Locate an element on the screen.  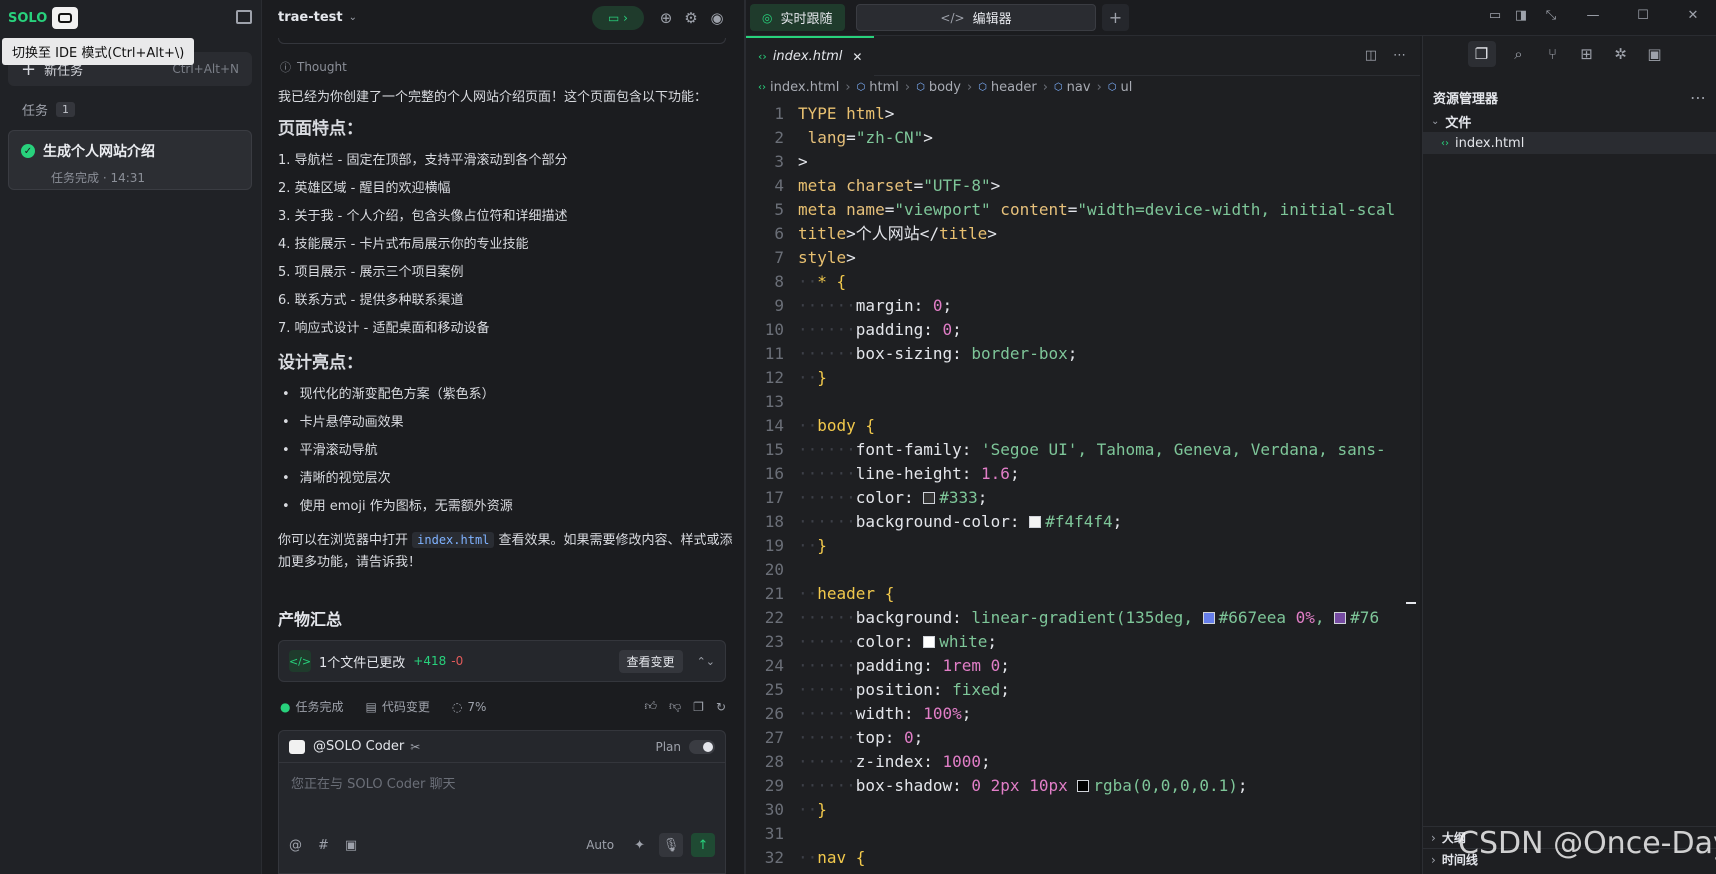
thought-toggle: ⓘ Thought is located at coordinates (313, 67).